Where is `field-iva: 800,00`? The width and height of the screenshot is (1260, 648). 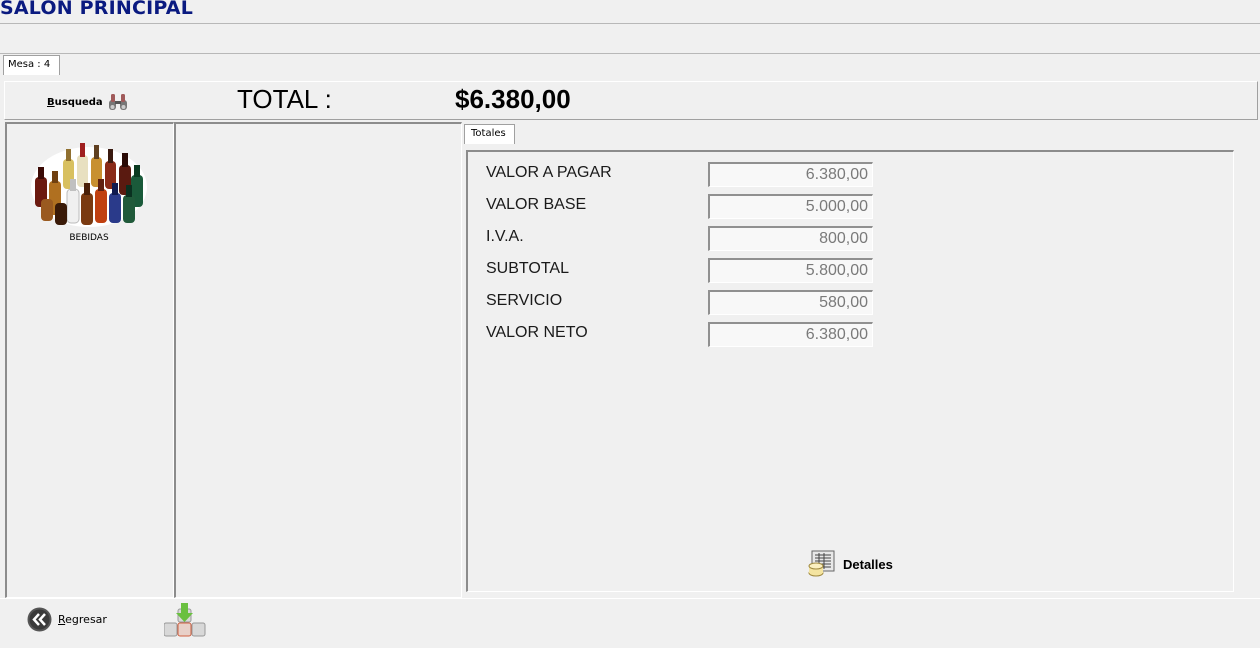
field-iva: 800,00 is located at coordinates (790, 238).